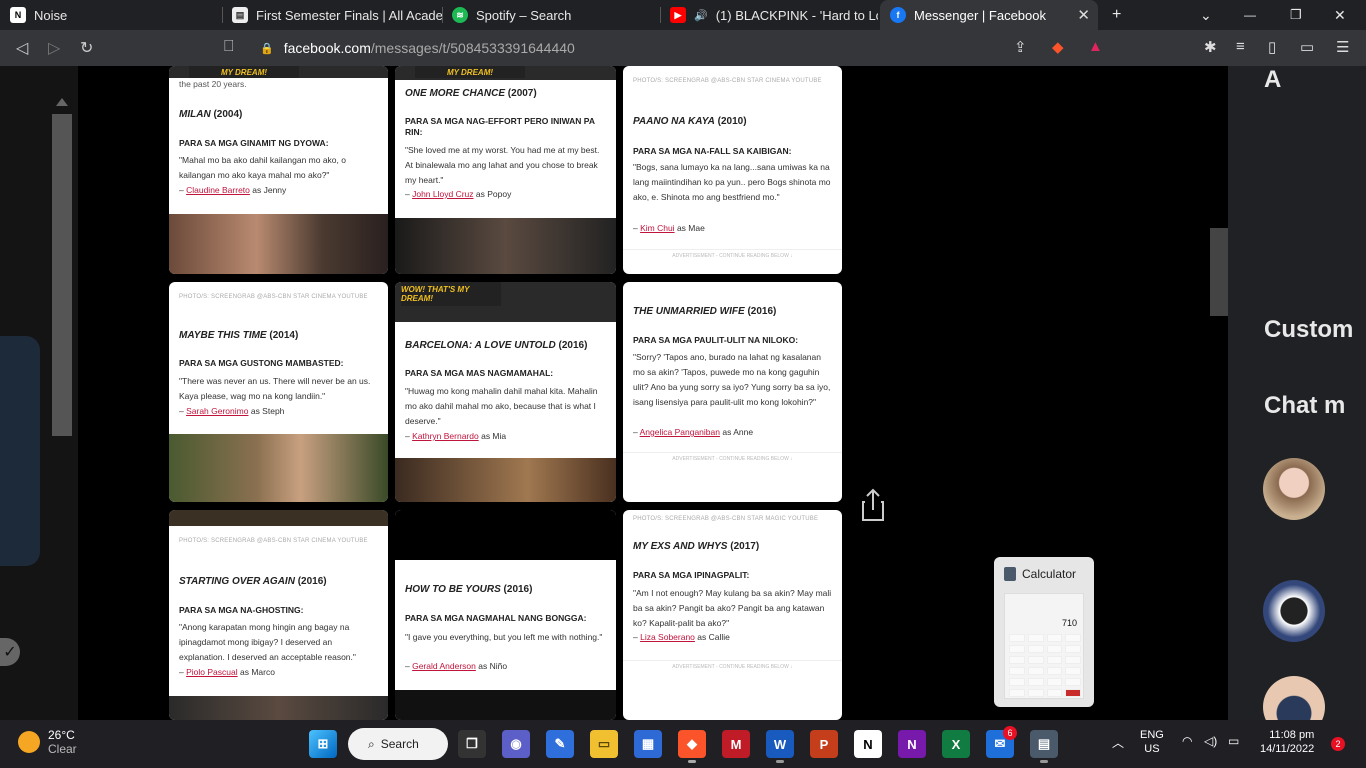  What do you see at coordinates (496, 618) in the screenshot?
I see `para-heading: PARA SA MGA NAGMAHAL NANG BONGGA:` at bounding box center [496, 618].